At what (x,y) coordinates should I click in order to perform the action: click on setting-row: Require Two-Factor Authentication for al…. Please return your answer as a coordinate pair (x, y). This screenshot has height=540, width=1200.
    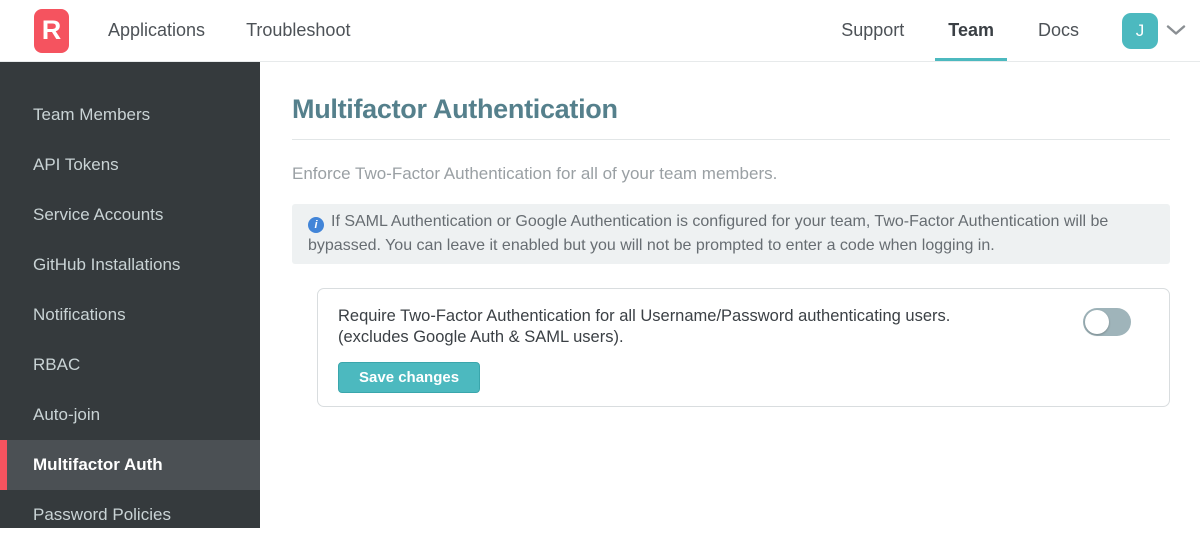
    Looking at the image, I should click on (743, 327).